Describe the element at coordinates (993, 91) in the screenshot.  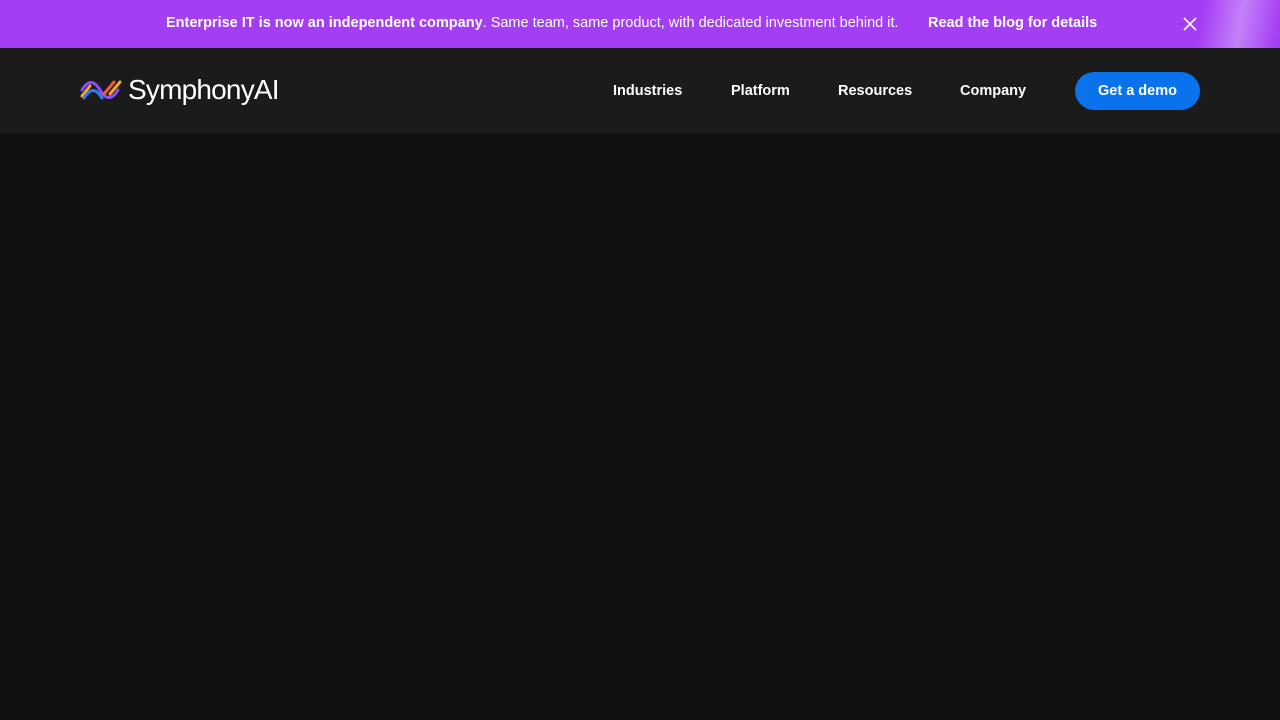
I see `nav-item-company: Company` at that location.